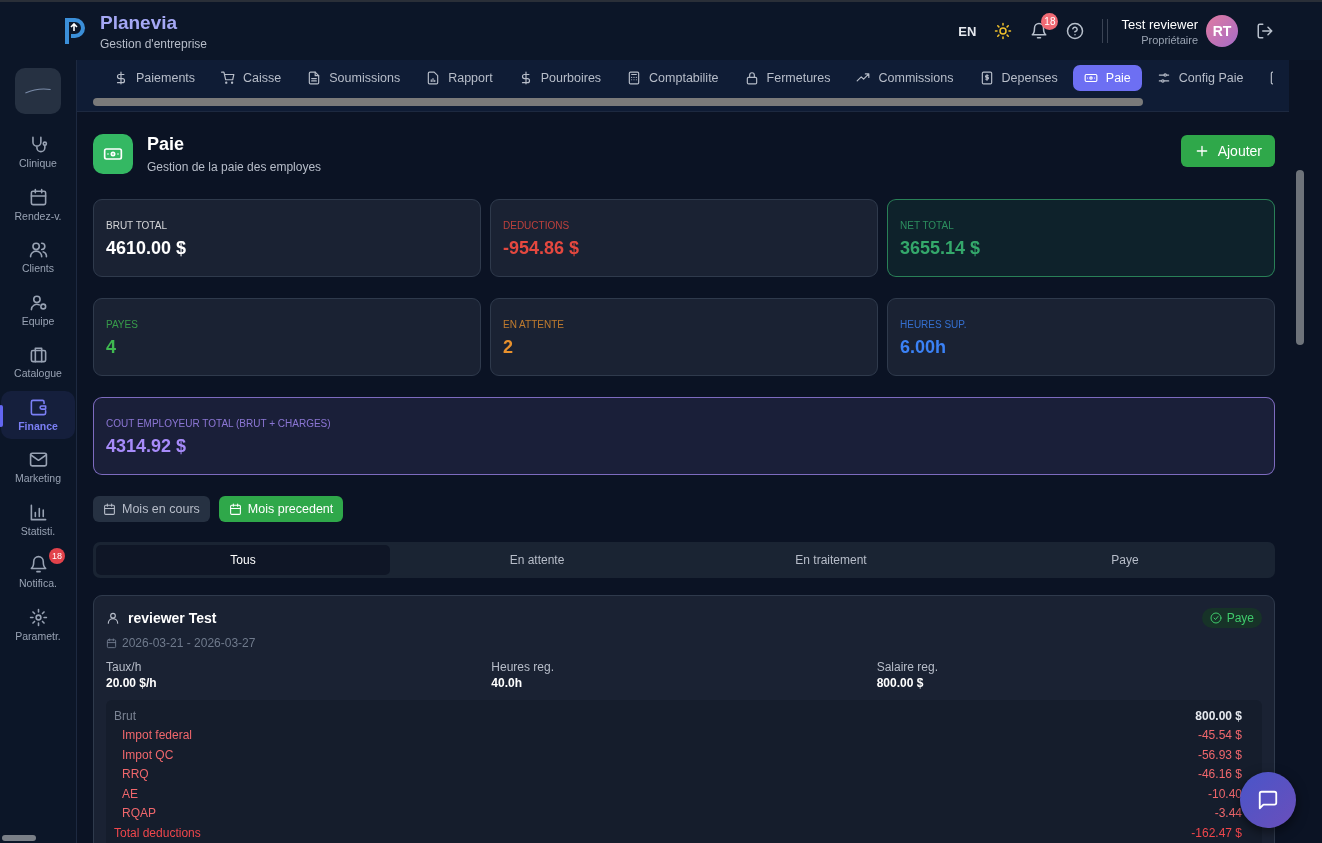 The width and height of the screenshot is (1322, 843). I want to click on user-name: Test reviewer, so click(1159, 24).